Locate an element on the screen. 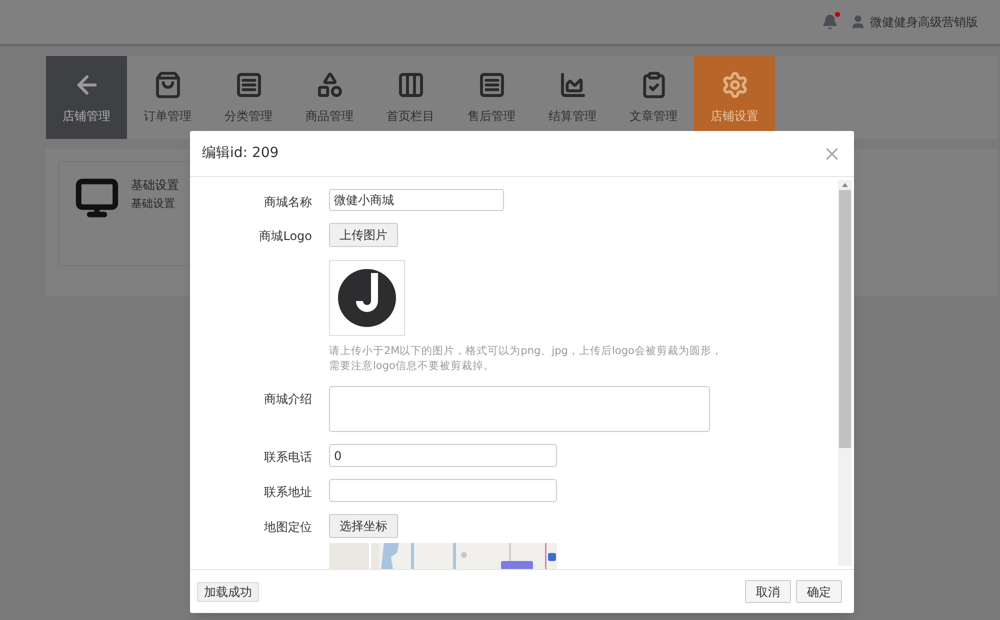 This screenshot has height=620, width=1000. logo-icon is located at coordinates (367, 298).